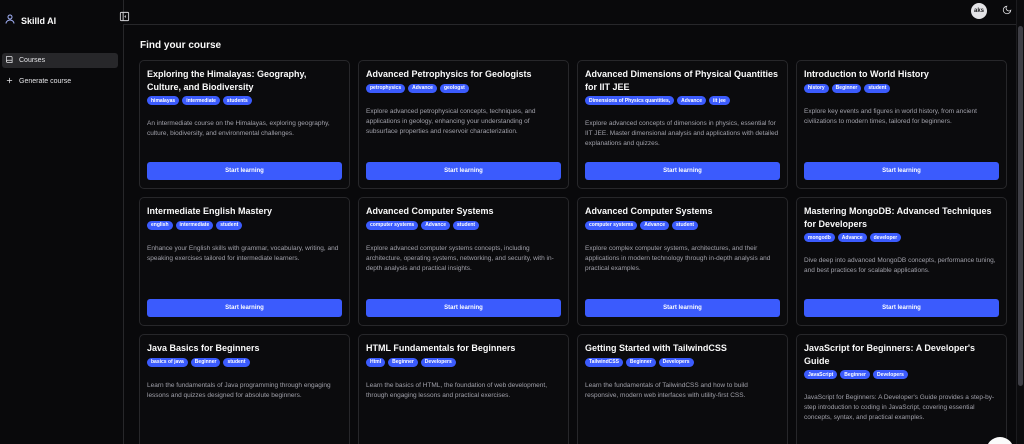  I want to click on course-tag: mongodb, so click(819, 237).